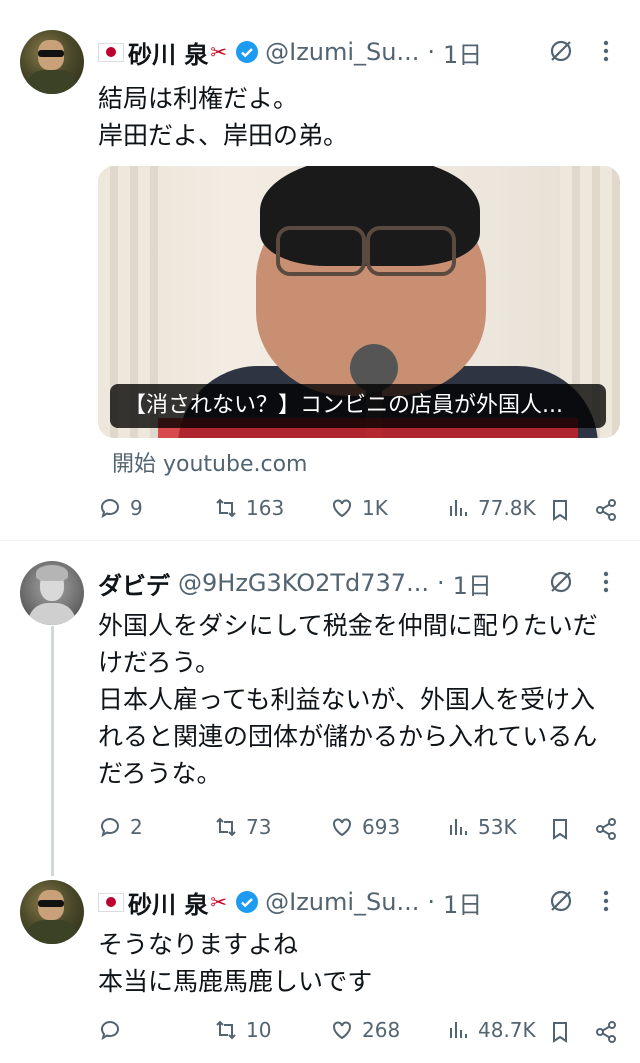 This screenshot has width=640, height=1063. What do you see at coordinates (497, 827) in the screenshot?
I see `views-count: 53K` at bounding box center [497, 827].